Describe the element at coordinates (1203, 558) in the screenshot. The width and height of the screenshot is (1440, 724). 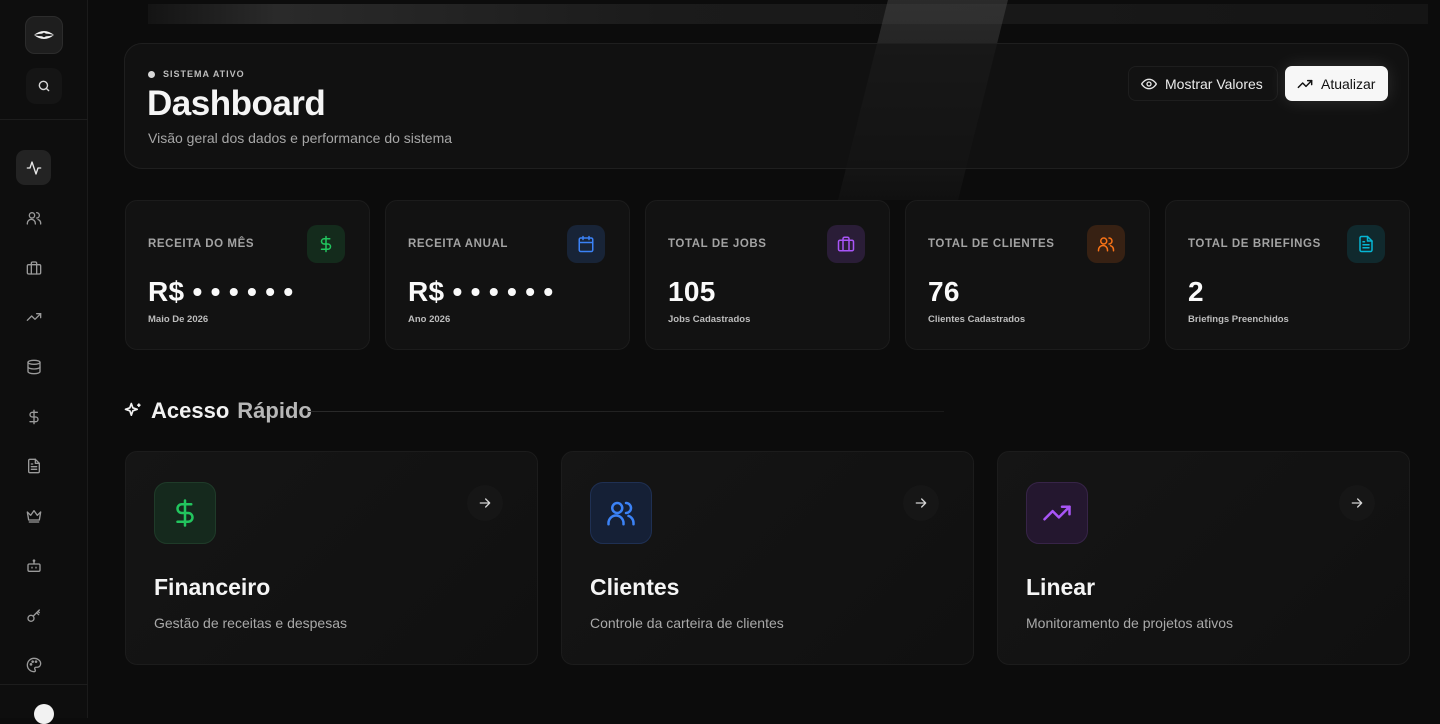
I see `quick-card-linear: Linear Monitoramento de projetos ativos` at that location.